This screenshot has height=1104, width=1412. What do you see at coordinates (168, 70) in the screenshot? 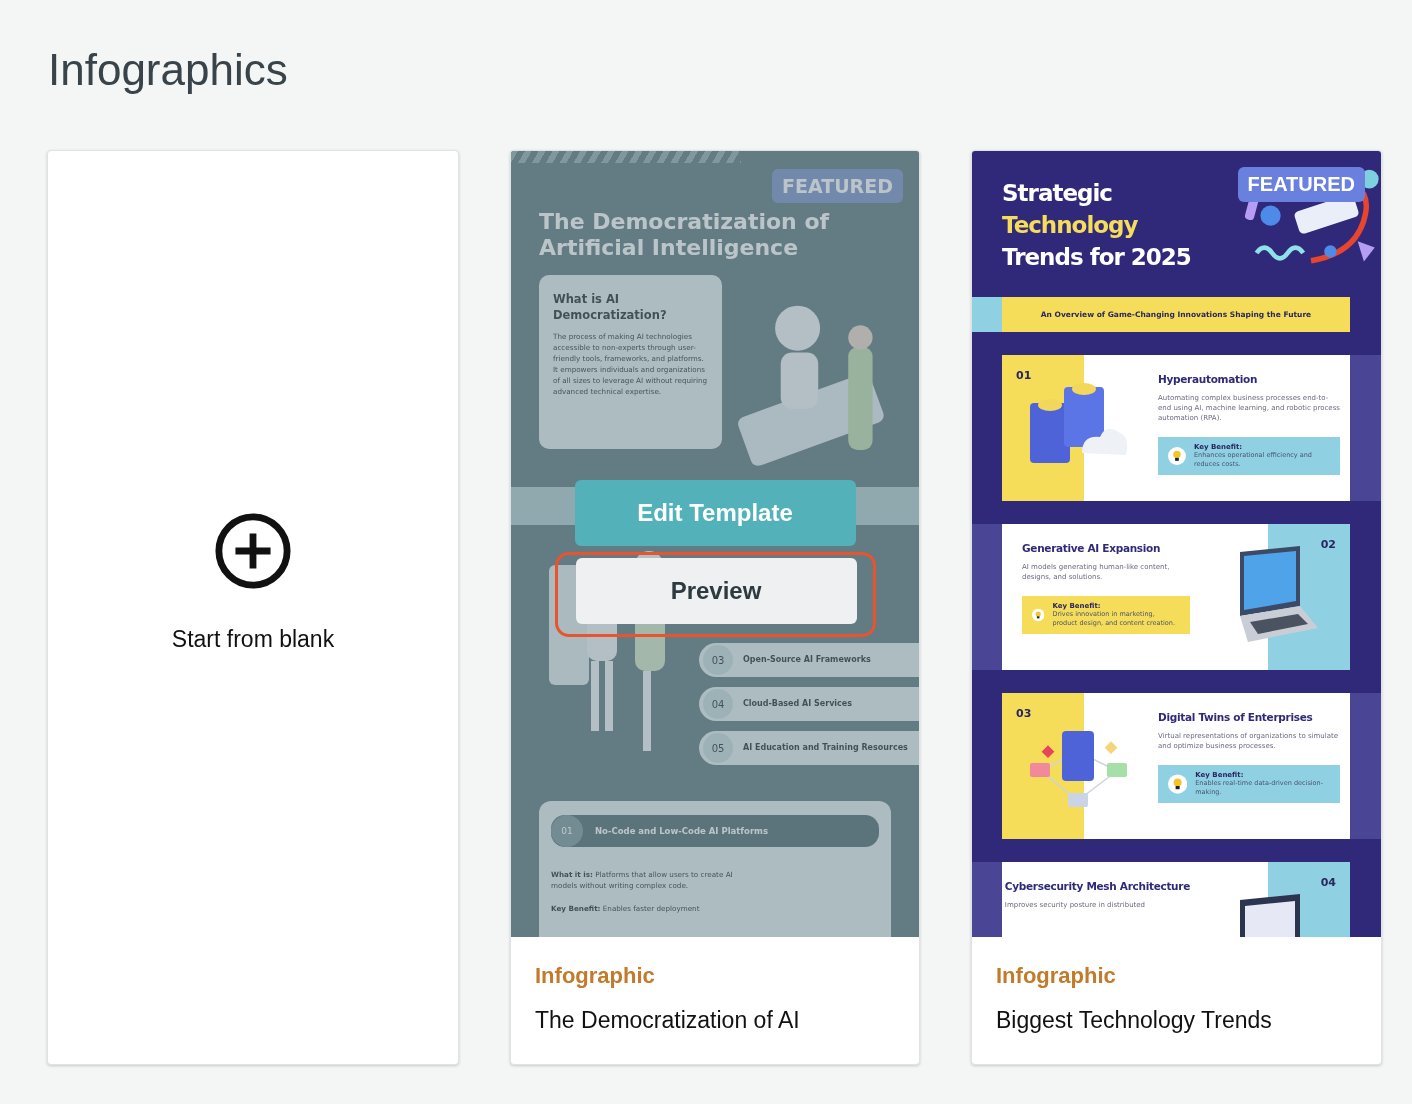
I see `page-title: Infographics` at bounding box center [168, 70].